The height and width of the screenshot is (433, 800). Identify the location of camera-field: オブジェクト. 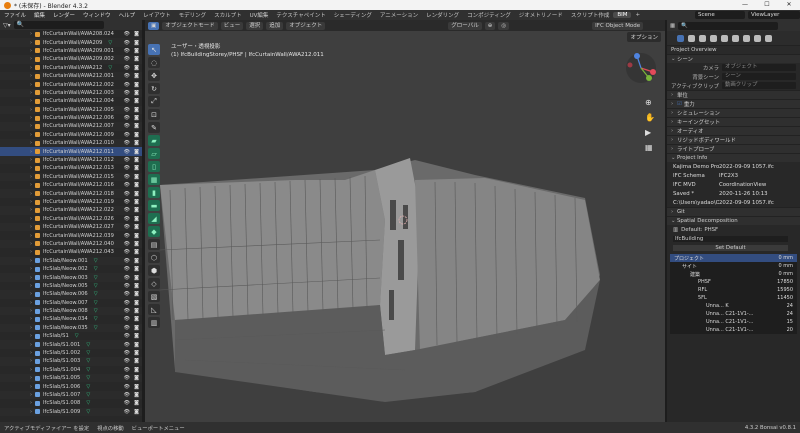
(759, 67).